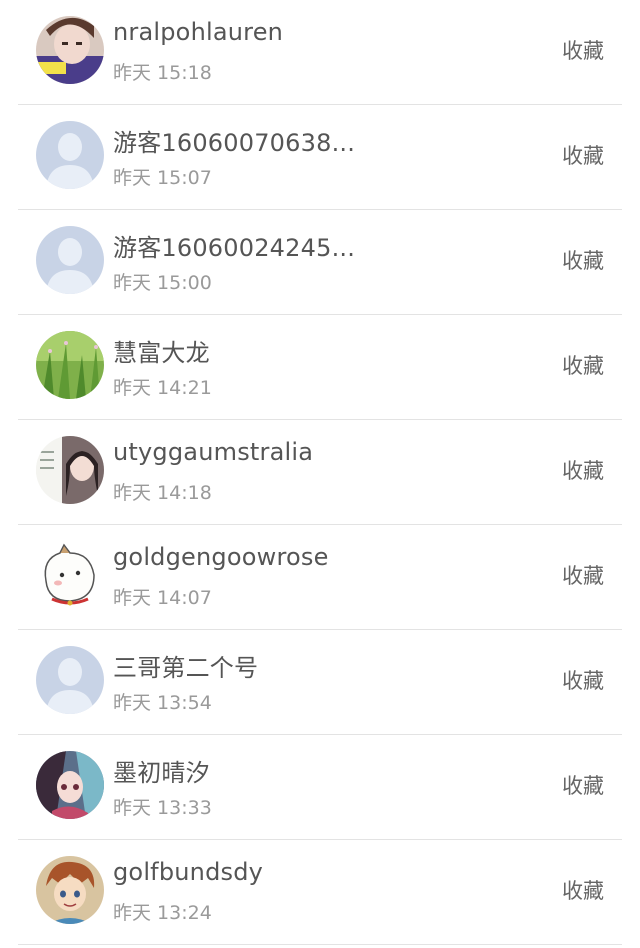  I want to click on list-item: 游客16060024245... 昨天 15:00 收藏, so click(320, 262).